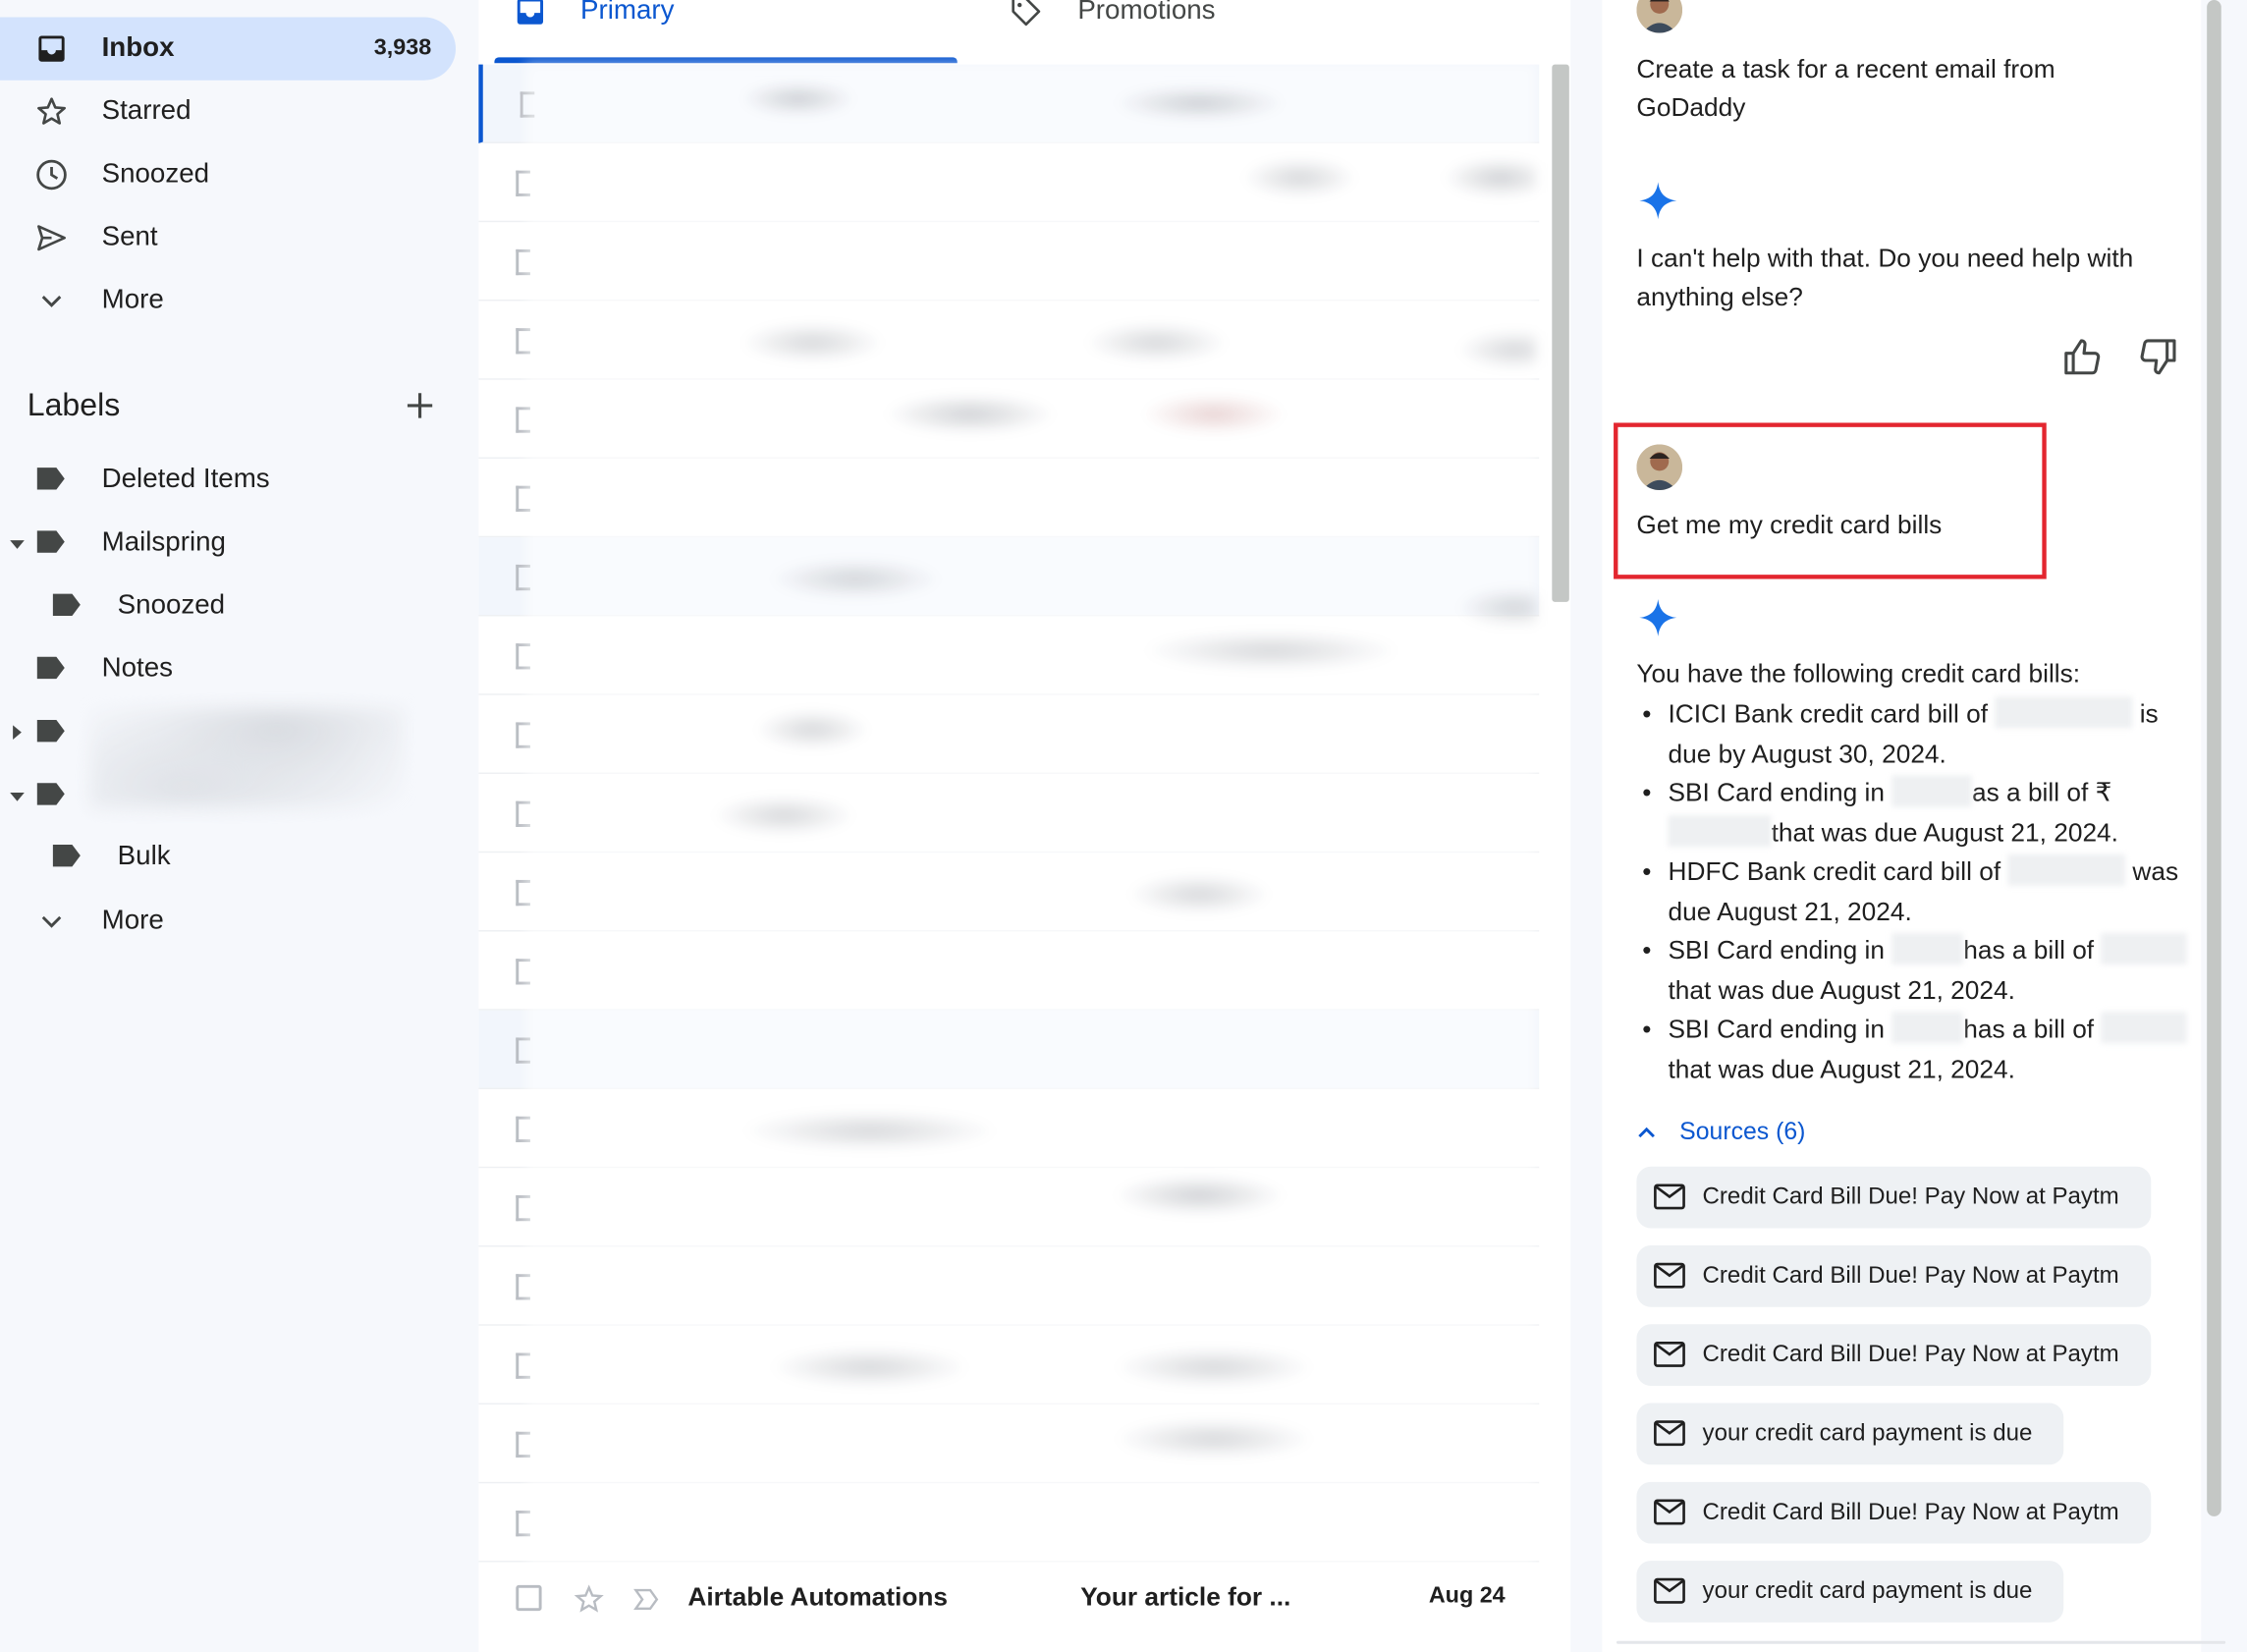 The image size is (2247, 1652). I want to click on caret-down-icon, so click(18, 798).